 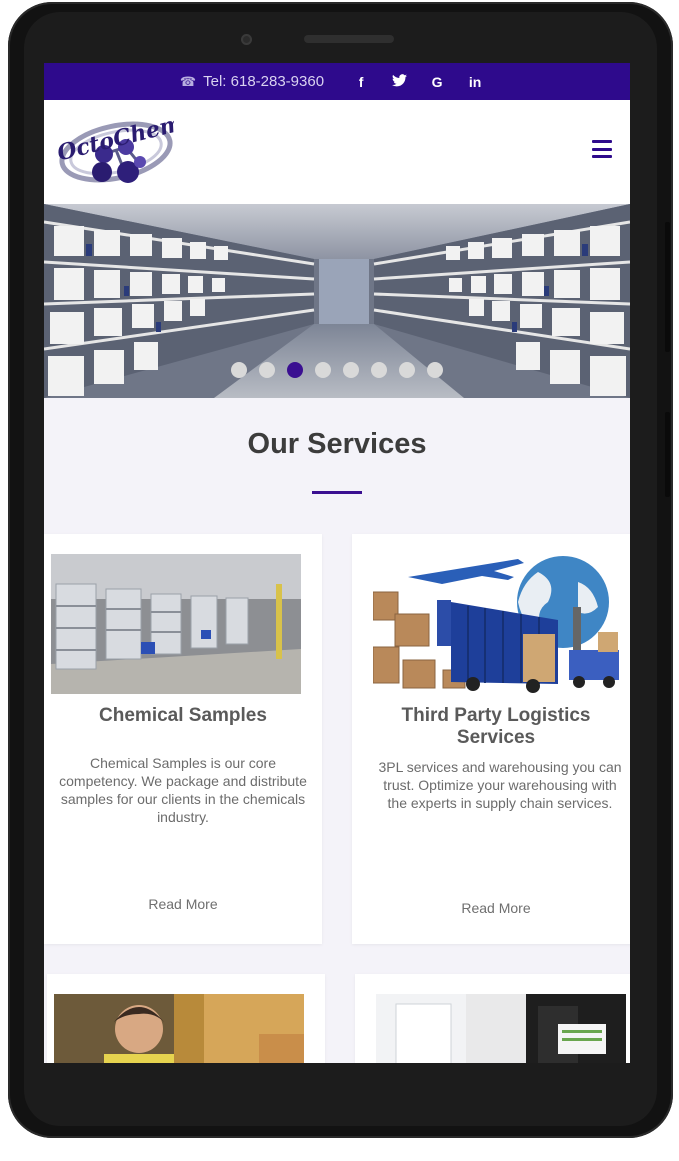 I want to click on facebook-icon: f, so click(x=361, y=82).